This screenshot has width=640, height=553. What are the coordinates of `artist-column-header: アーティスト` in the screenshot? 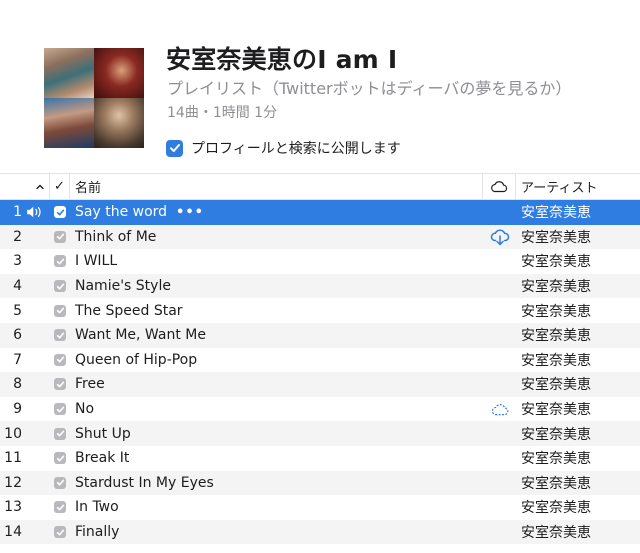 It's located at (578, 186).